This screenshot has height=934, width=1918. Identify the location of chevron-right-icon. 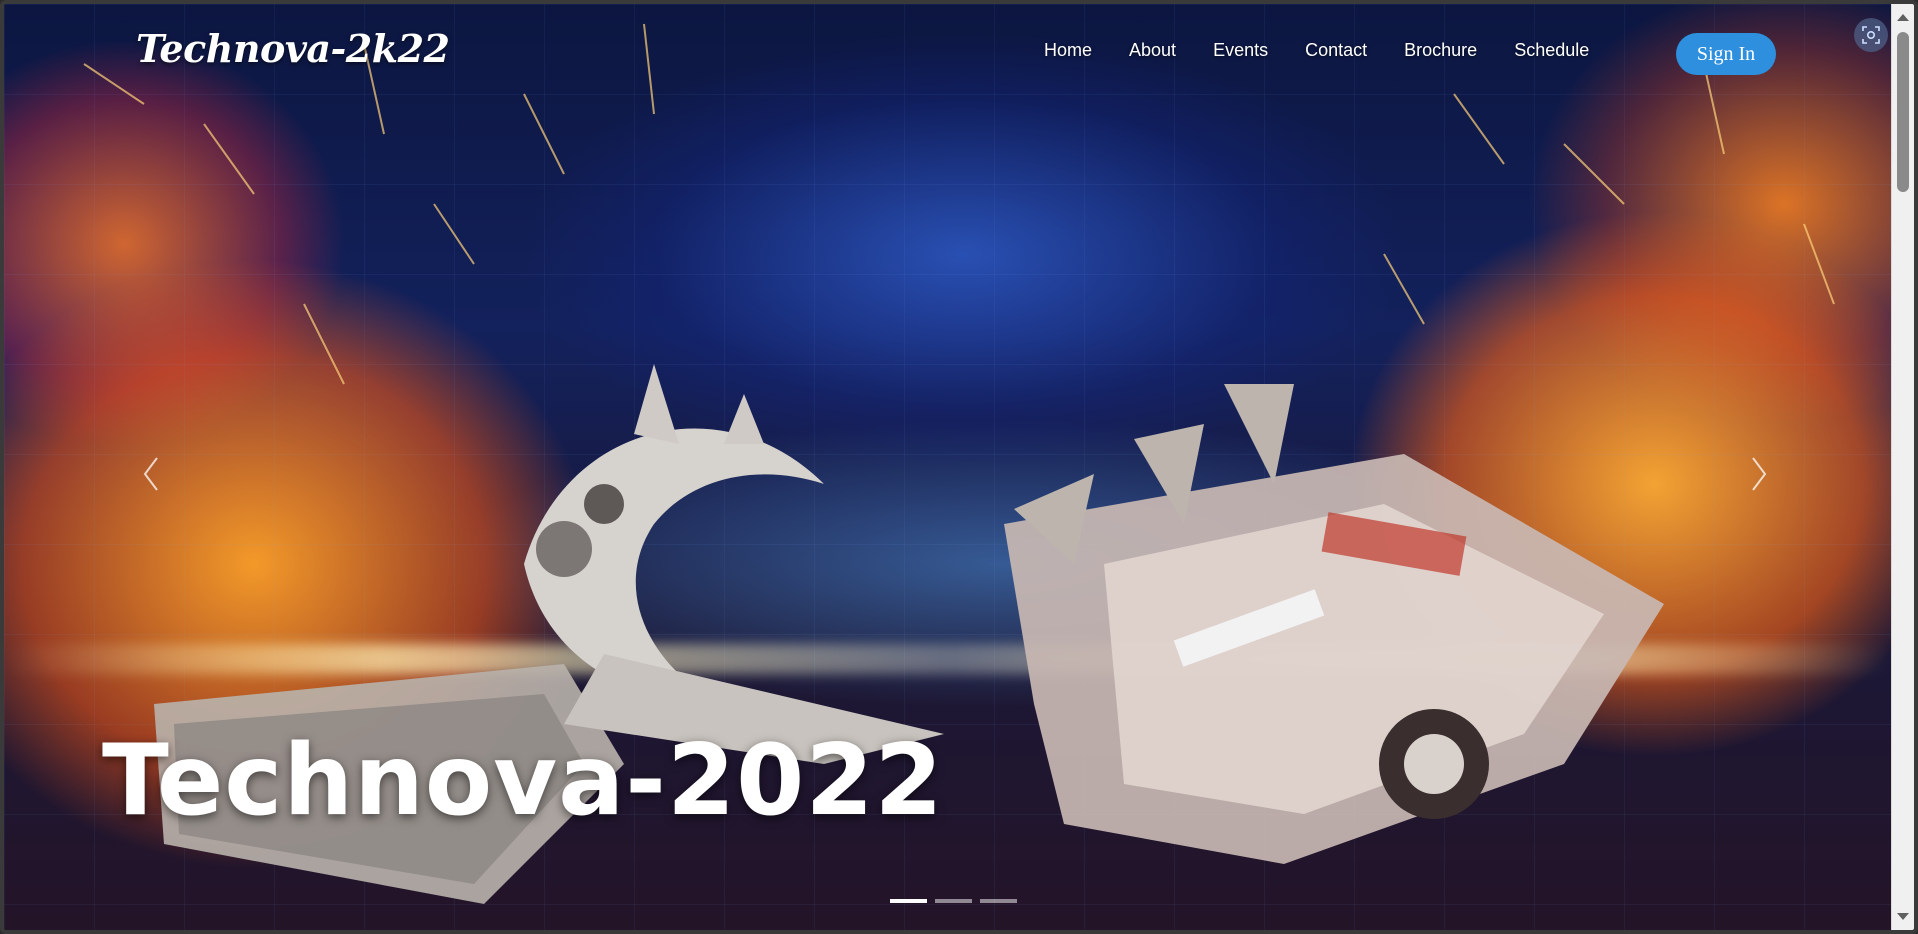
(1759, 474).